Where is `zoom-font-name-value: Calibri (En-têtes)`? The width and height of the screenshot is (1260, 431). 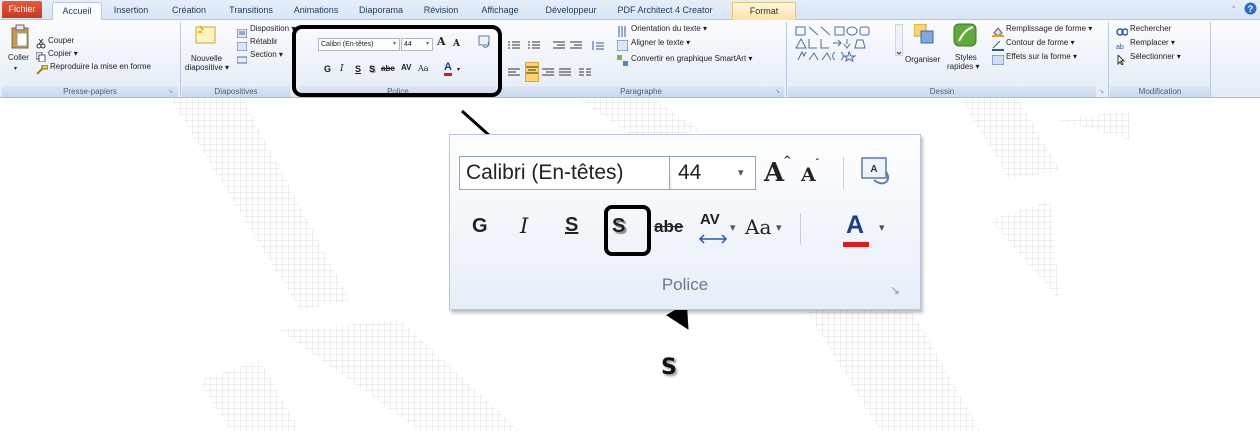
zoom-font-name-value: Calibri (En-têtes) is located at coordinates (545, 172).